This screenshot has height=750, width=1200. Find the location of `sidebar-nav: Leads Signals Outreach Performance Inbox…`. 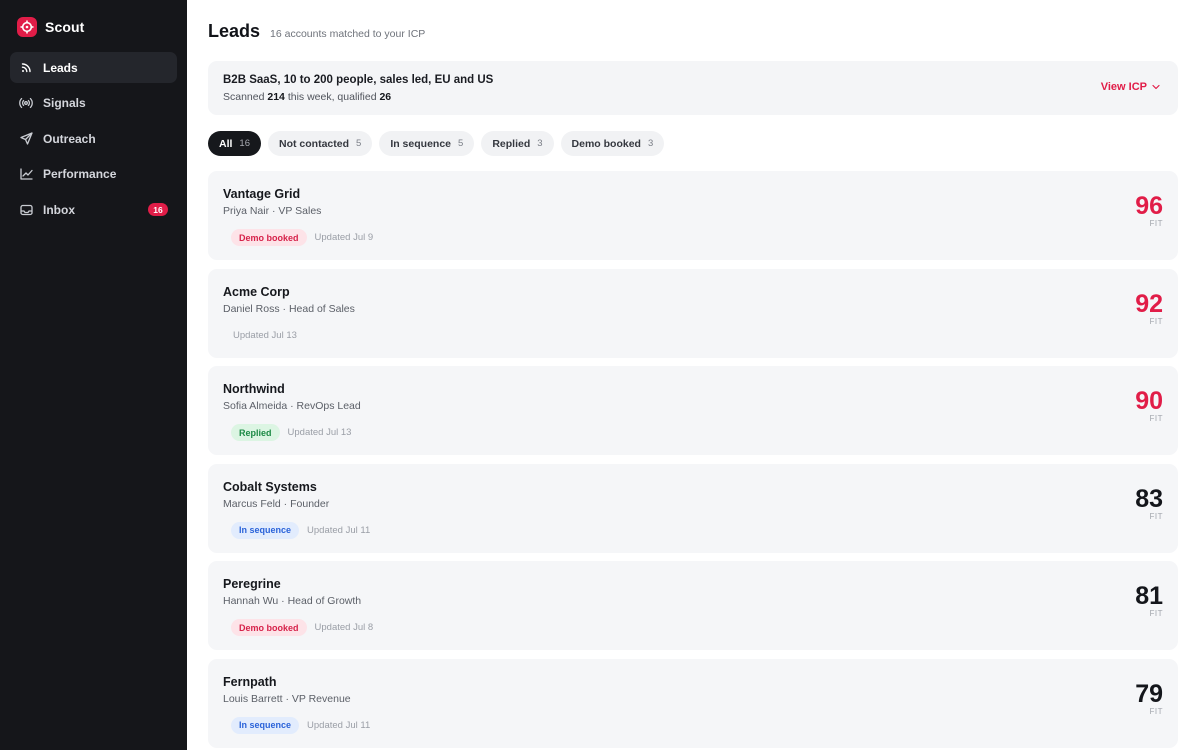

sidebar-nav: Leads Signals Outreach Performance Inbox… is located at coordinates (93, 141).